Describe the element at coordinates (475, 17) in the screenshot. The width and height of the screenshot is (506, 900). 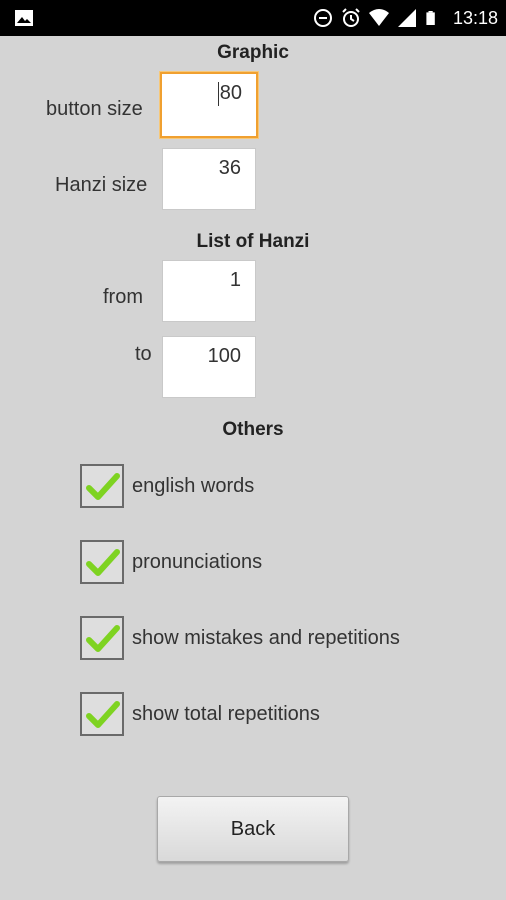
I see `status-time: 13:18` at that location.